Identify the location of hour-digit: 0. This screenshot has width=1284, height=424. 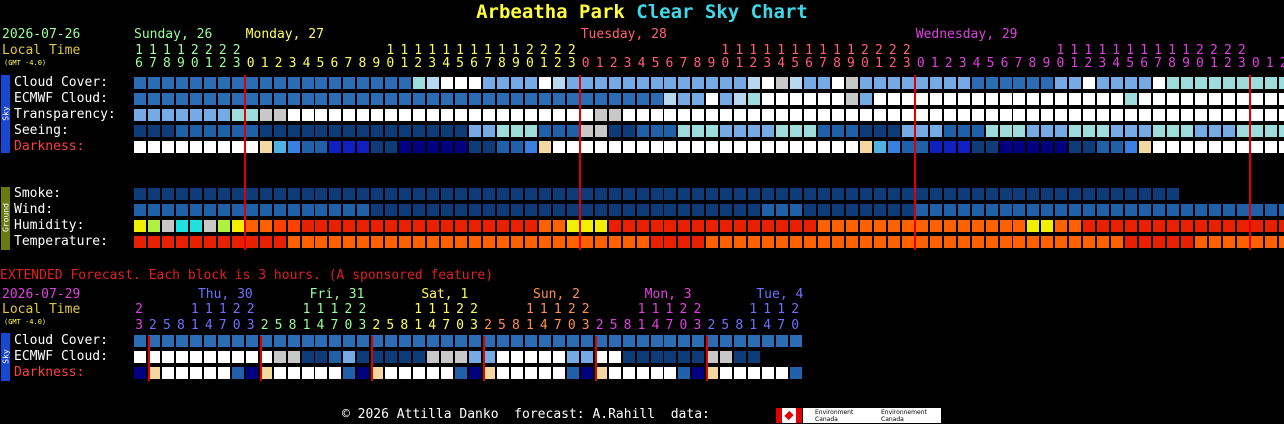
(864, 63).